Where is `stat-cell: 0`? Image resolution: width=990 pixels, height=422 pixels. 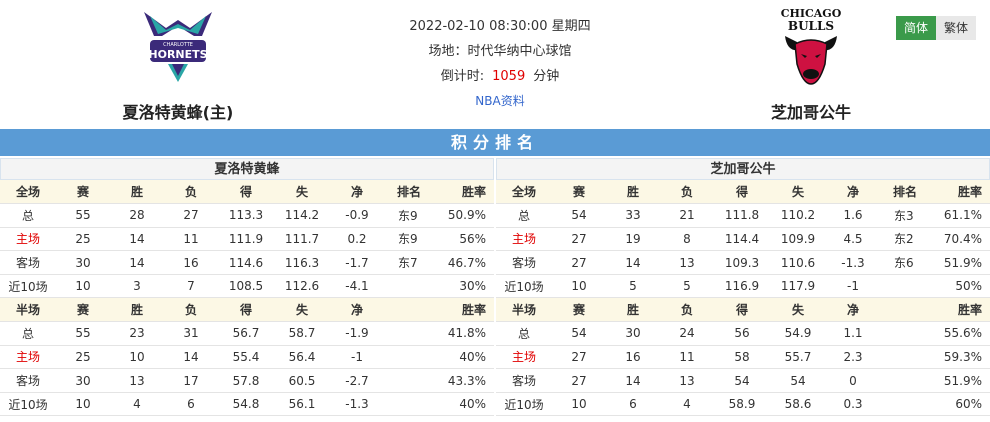
stat-cell: 0 is located at coordinates (853, 380).